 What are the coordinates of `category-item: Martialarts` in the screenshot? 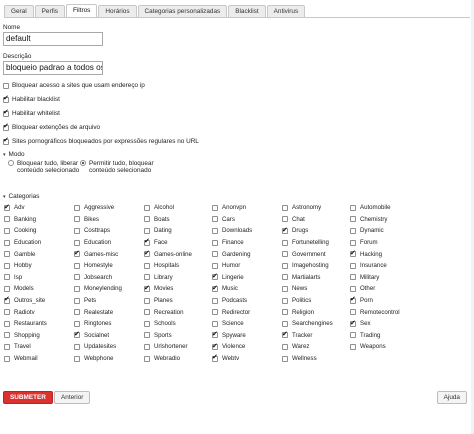 It's located at (315, 278).